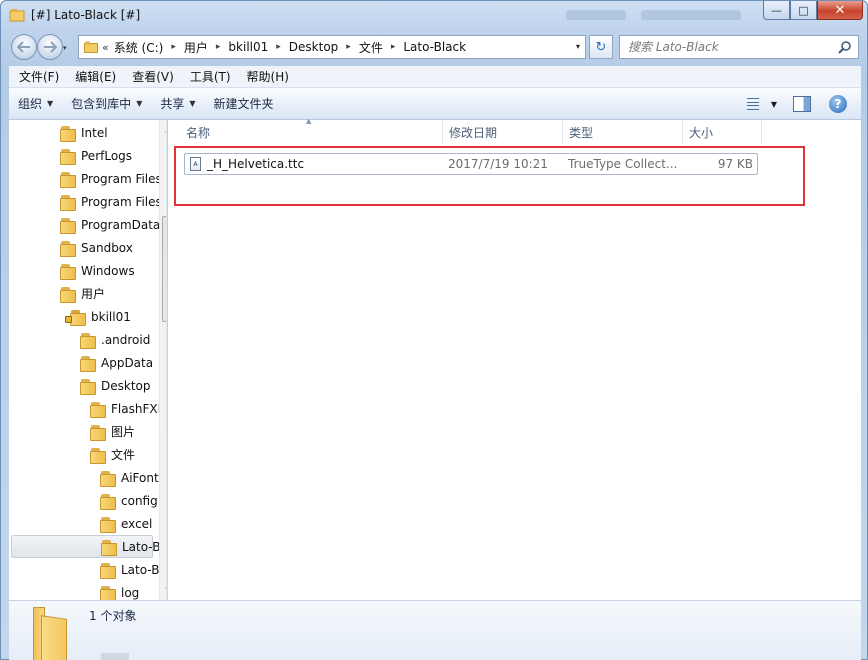 The width and height of the screenshot is (868, 660). What do you see at coordinates (126, 385) in the screenshot?
I see `tree-item-label: Desktop` at bounding box center [126, 385].